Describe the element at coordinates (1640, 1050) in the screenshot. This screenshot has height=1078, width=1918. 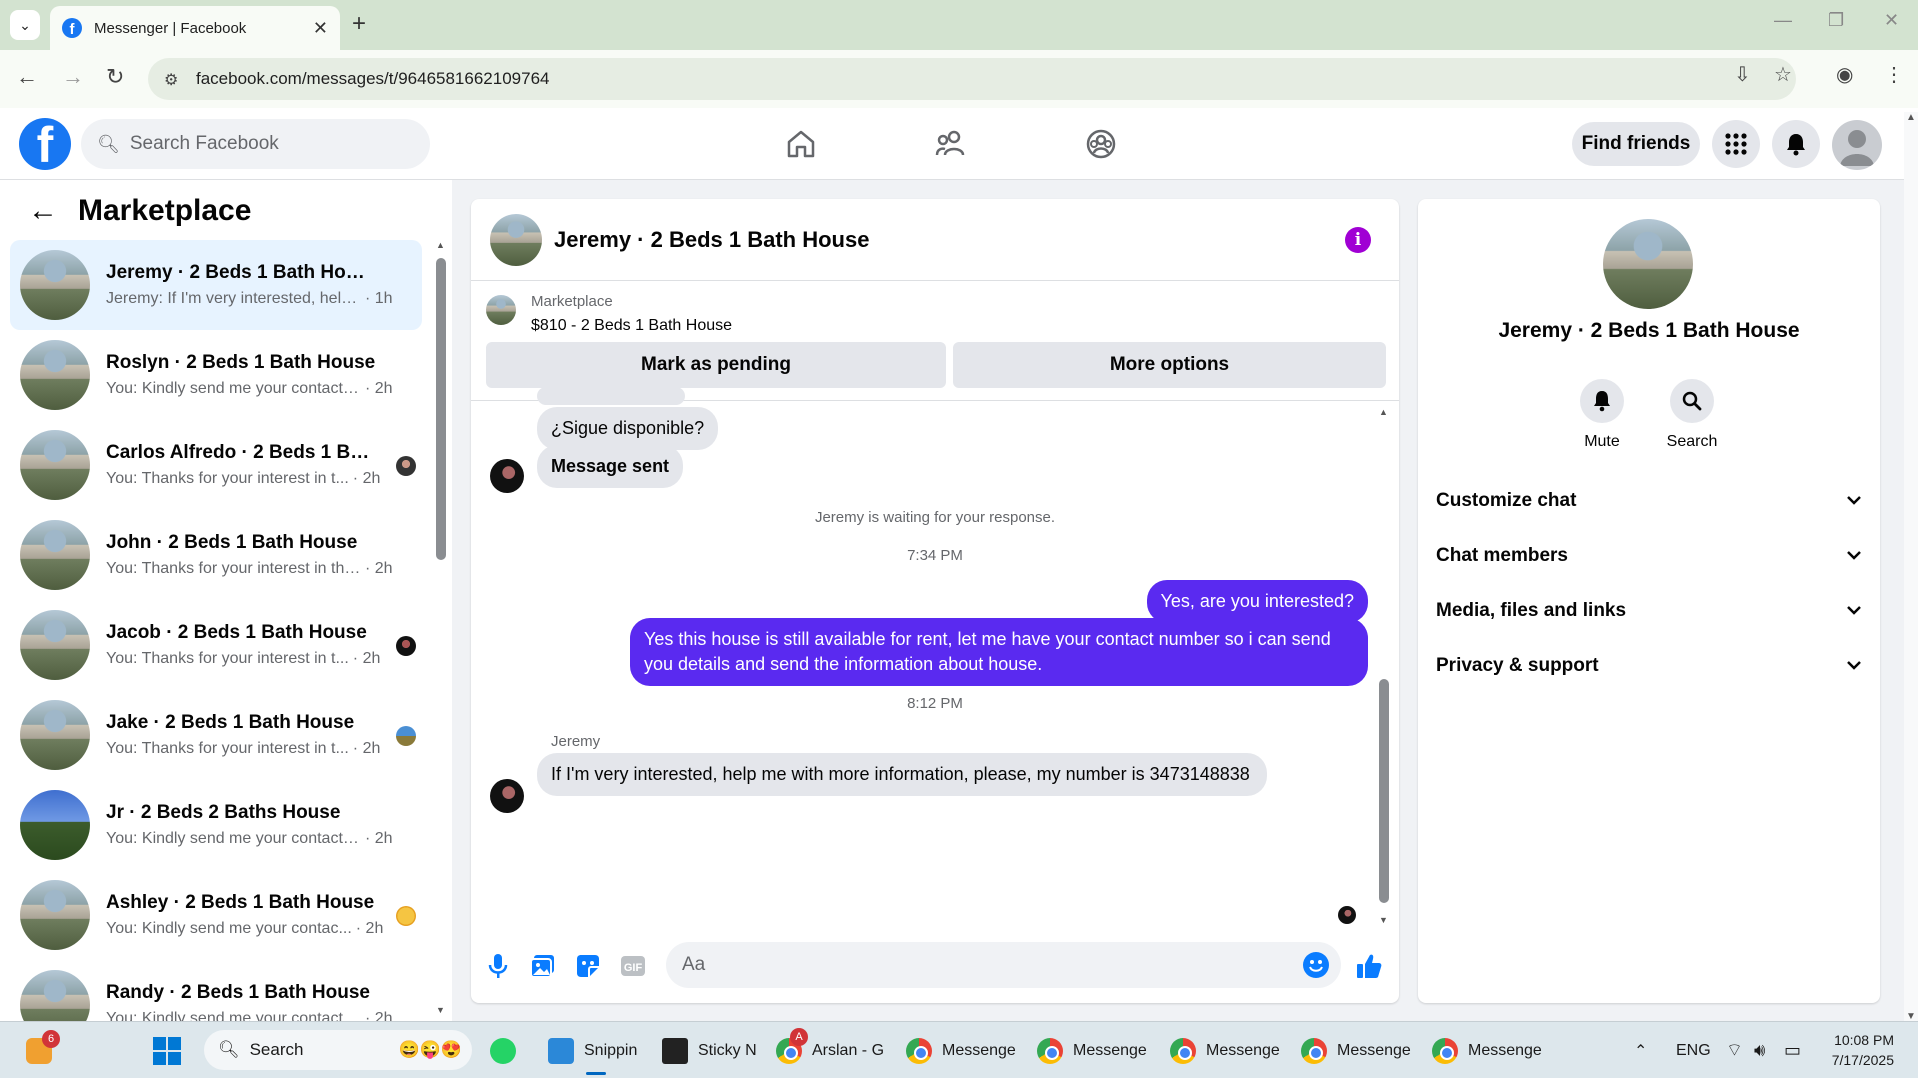
I see `show-hidden-icons-chevron-icon: ⌃` at that location.